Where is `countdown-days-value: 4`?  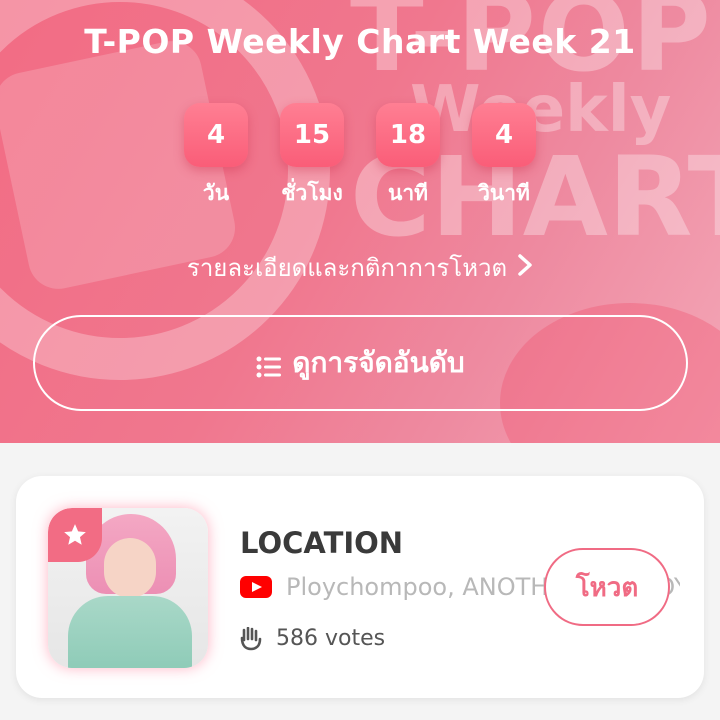
countdown-days-value: 4 is located at coordinates (216, 135).